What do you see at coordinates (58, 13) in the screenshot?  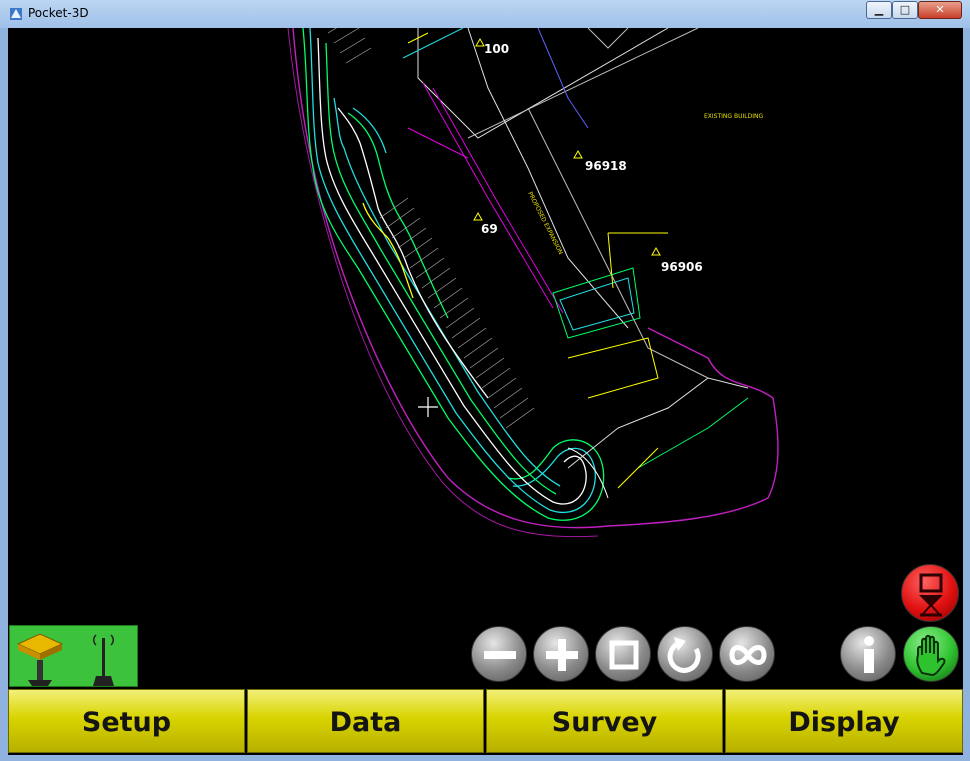 I see `window-title: Pocket-3D` at bounding box center [58, 13].